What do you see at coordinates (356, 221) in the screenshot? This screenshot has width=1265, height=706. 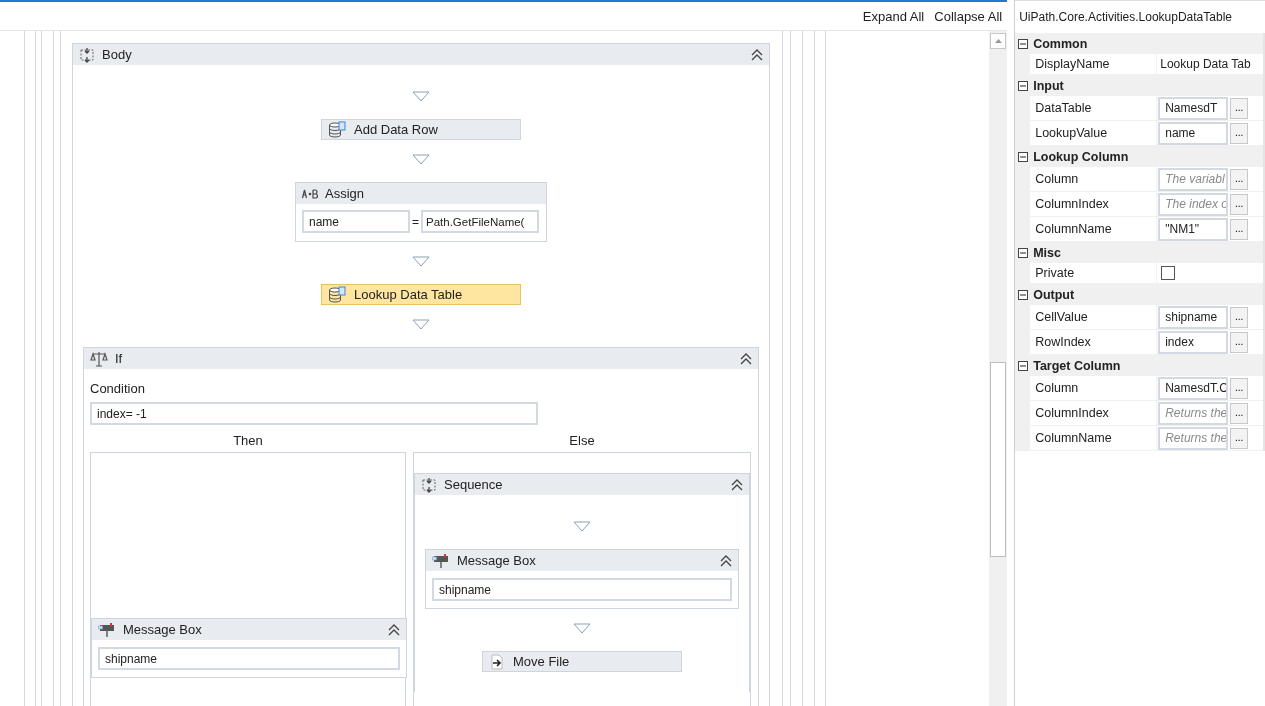 I see `assign-to-field: name` at bounding box center [356, 221].